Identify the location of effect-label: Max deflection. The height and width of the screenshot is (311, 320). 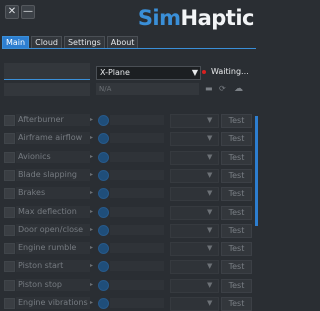
(47, 211).